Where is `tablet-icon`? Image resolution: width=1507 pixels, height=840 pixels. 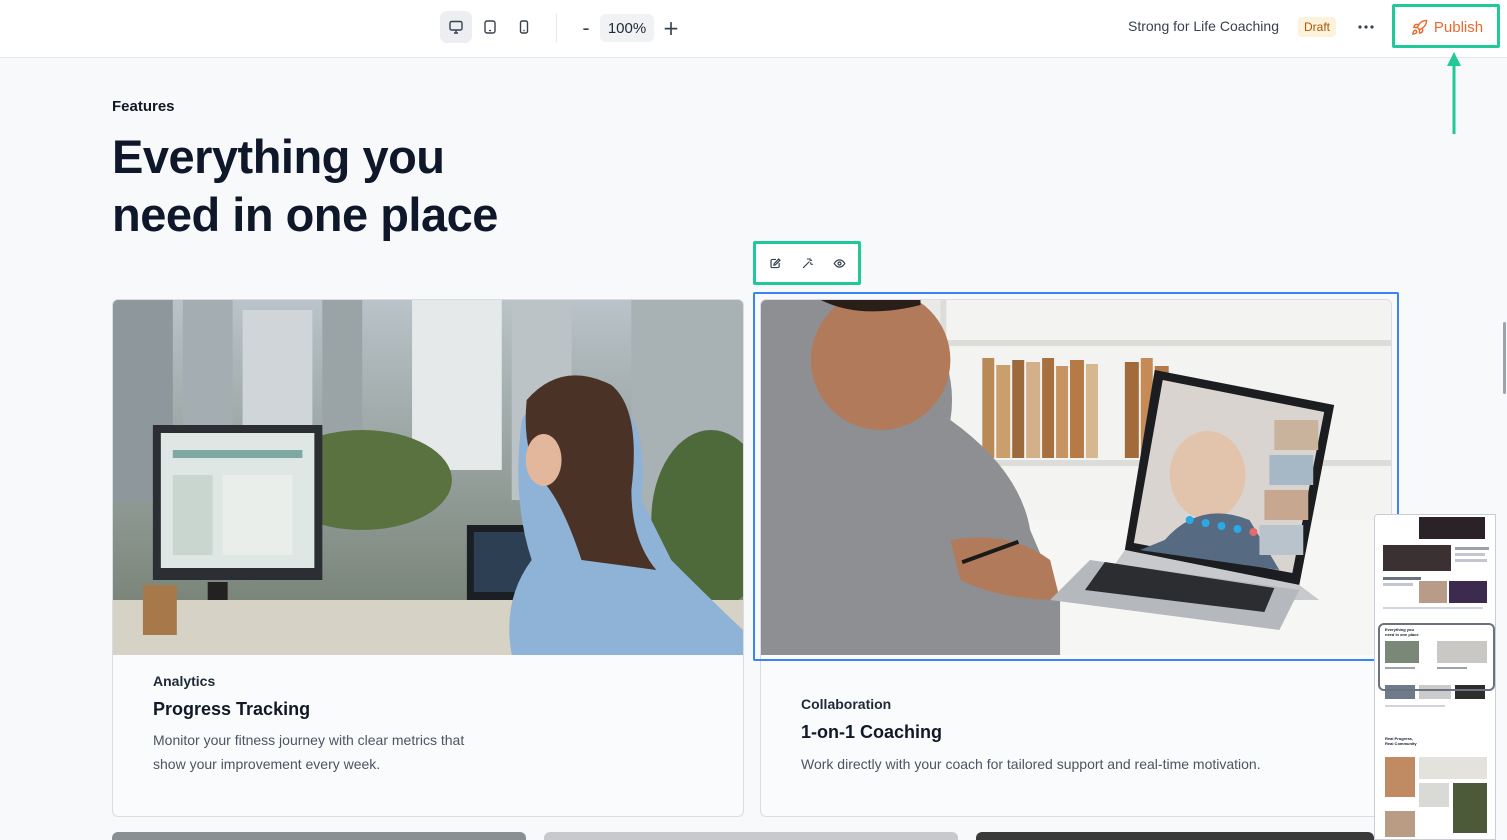 tablet-icon is located at coordinates (490, 27).